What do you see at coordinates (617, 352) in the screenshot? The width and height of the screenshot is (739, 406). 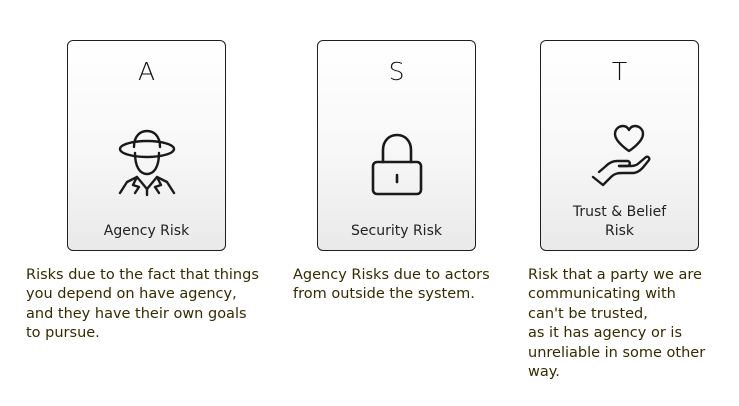 I see `description-line: unreliable in some other` at bounding box center [617, 352].